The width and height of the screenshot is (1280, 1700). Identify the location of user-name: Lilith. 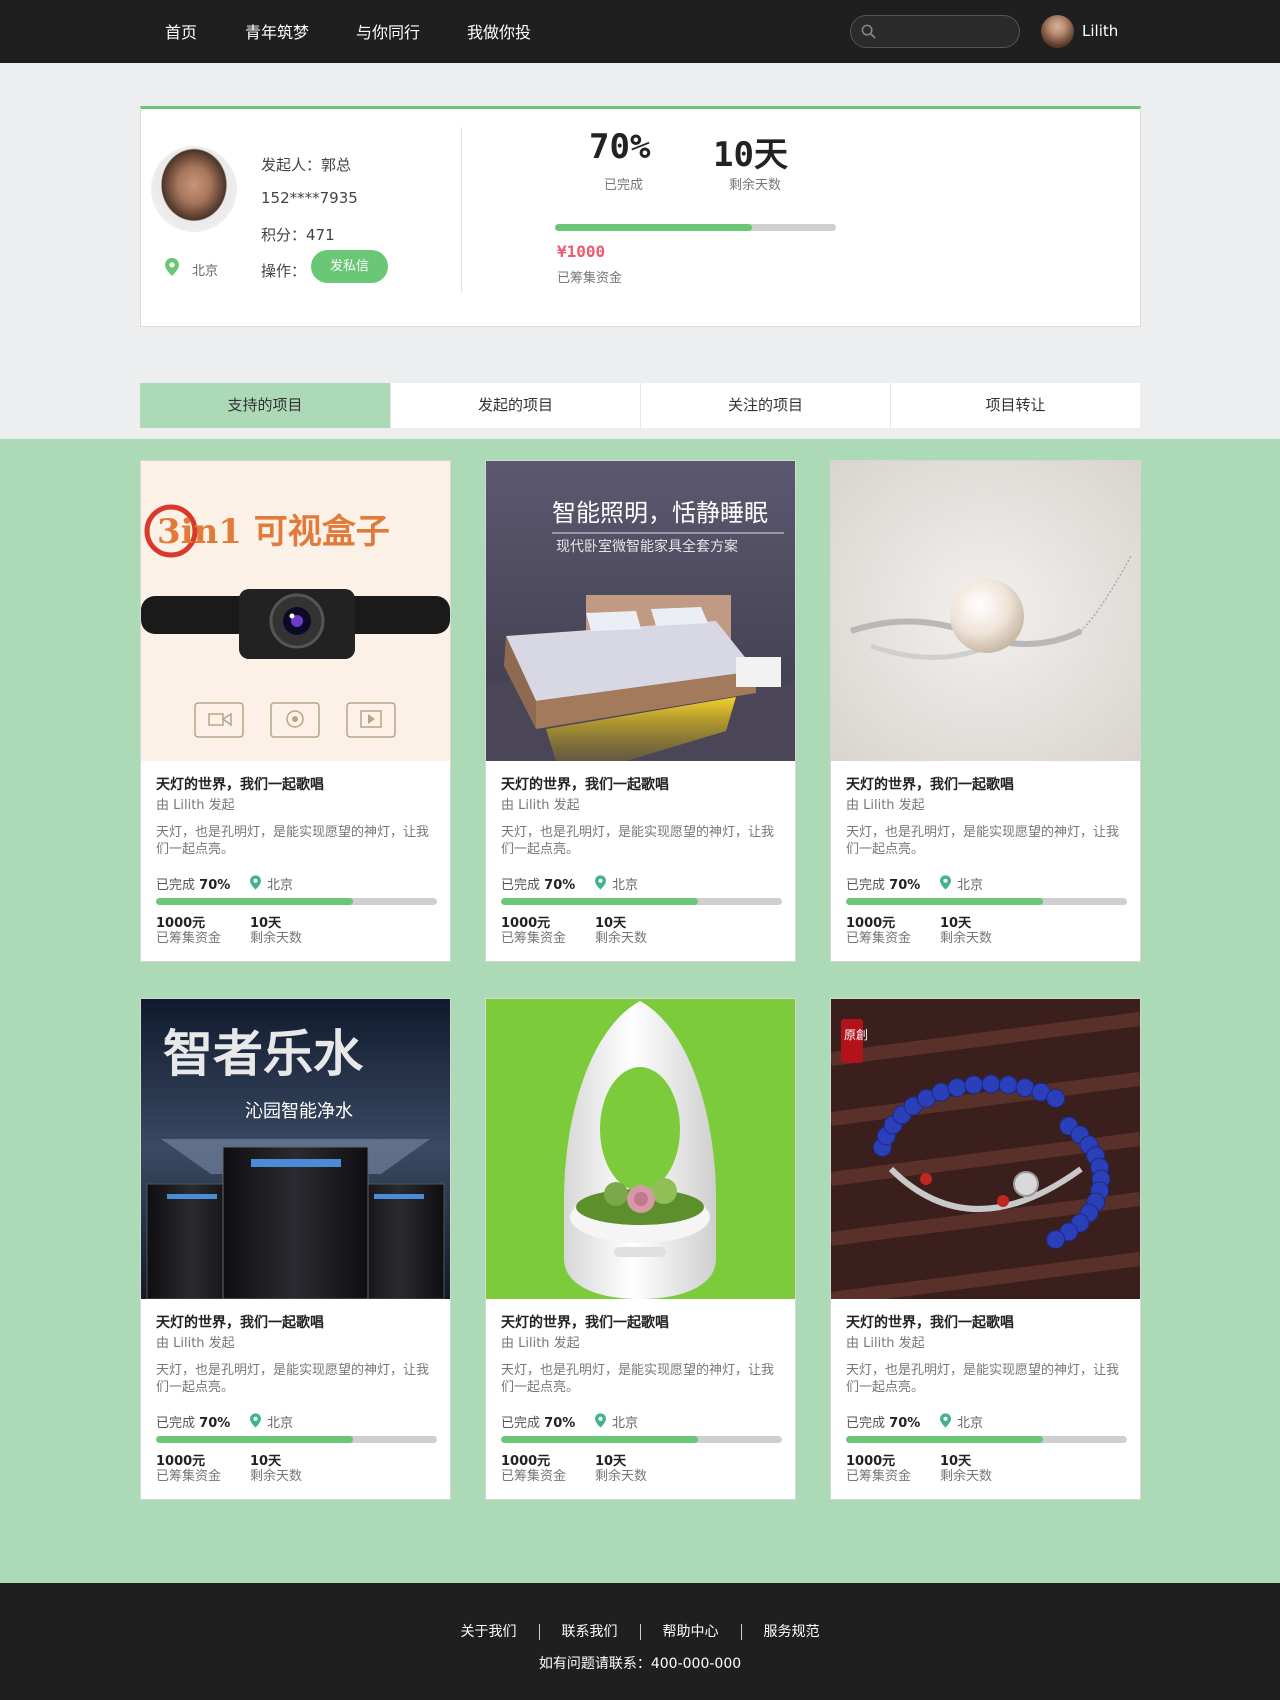
(1100, 31).